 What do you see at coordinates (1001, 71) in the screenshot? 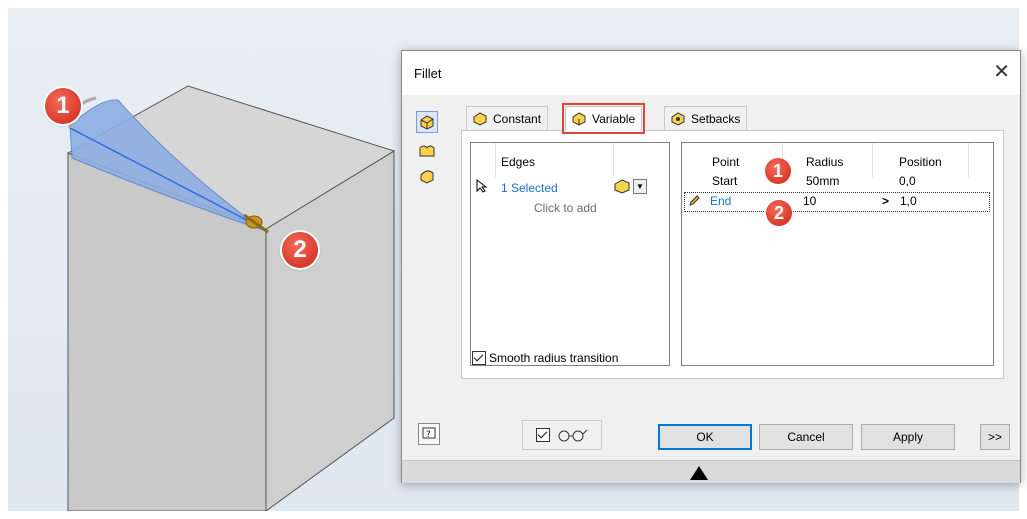
I see `close-icon: ✕` at bounding box center [1001, 71].